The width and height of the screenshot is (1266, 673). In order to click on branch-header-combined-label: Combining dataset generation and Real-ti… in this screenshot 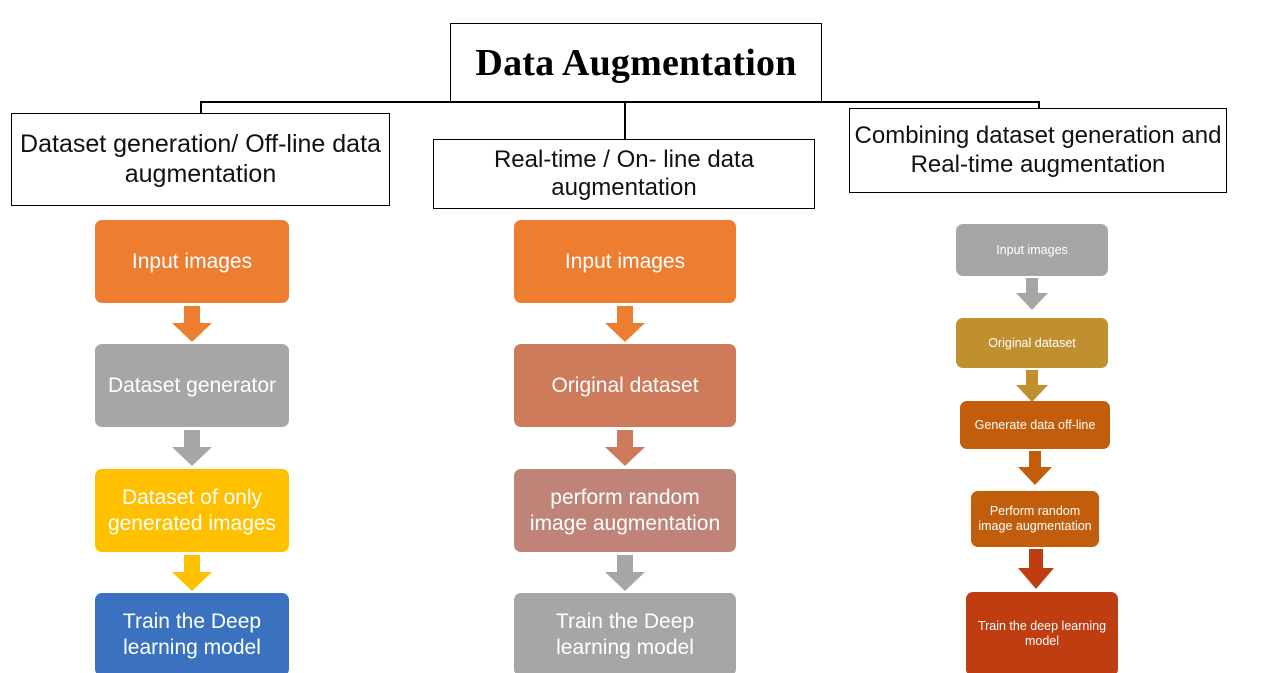, I will do `click(1038, 150)`.